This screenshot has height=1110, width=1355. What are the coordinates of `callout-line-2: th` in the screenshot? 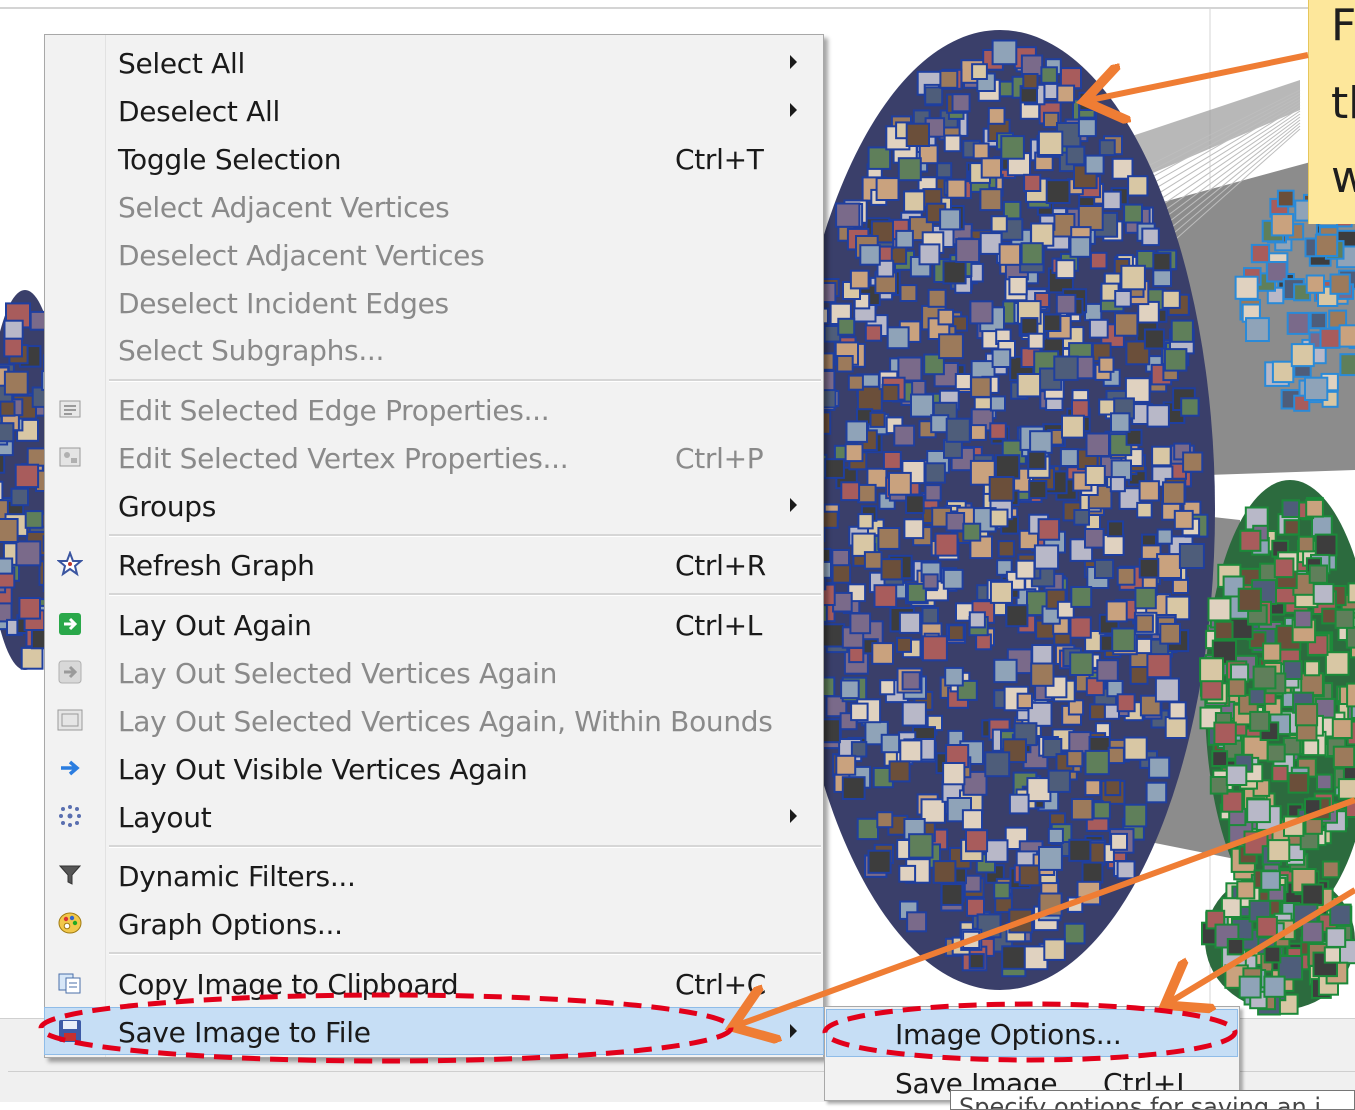 It's located at (1343, 104).